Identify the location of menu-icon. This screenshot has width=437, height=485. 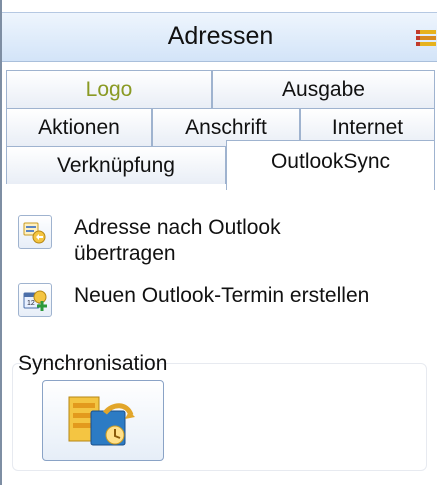
(426, 38).